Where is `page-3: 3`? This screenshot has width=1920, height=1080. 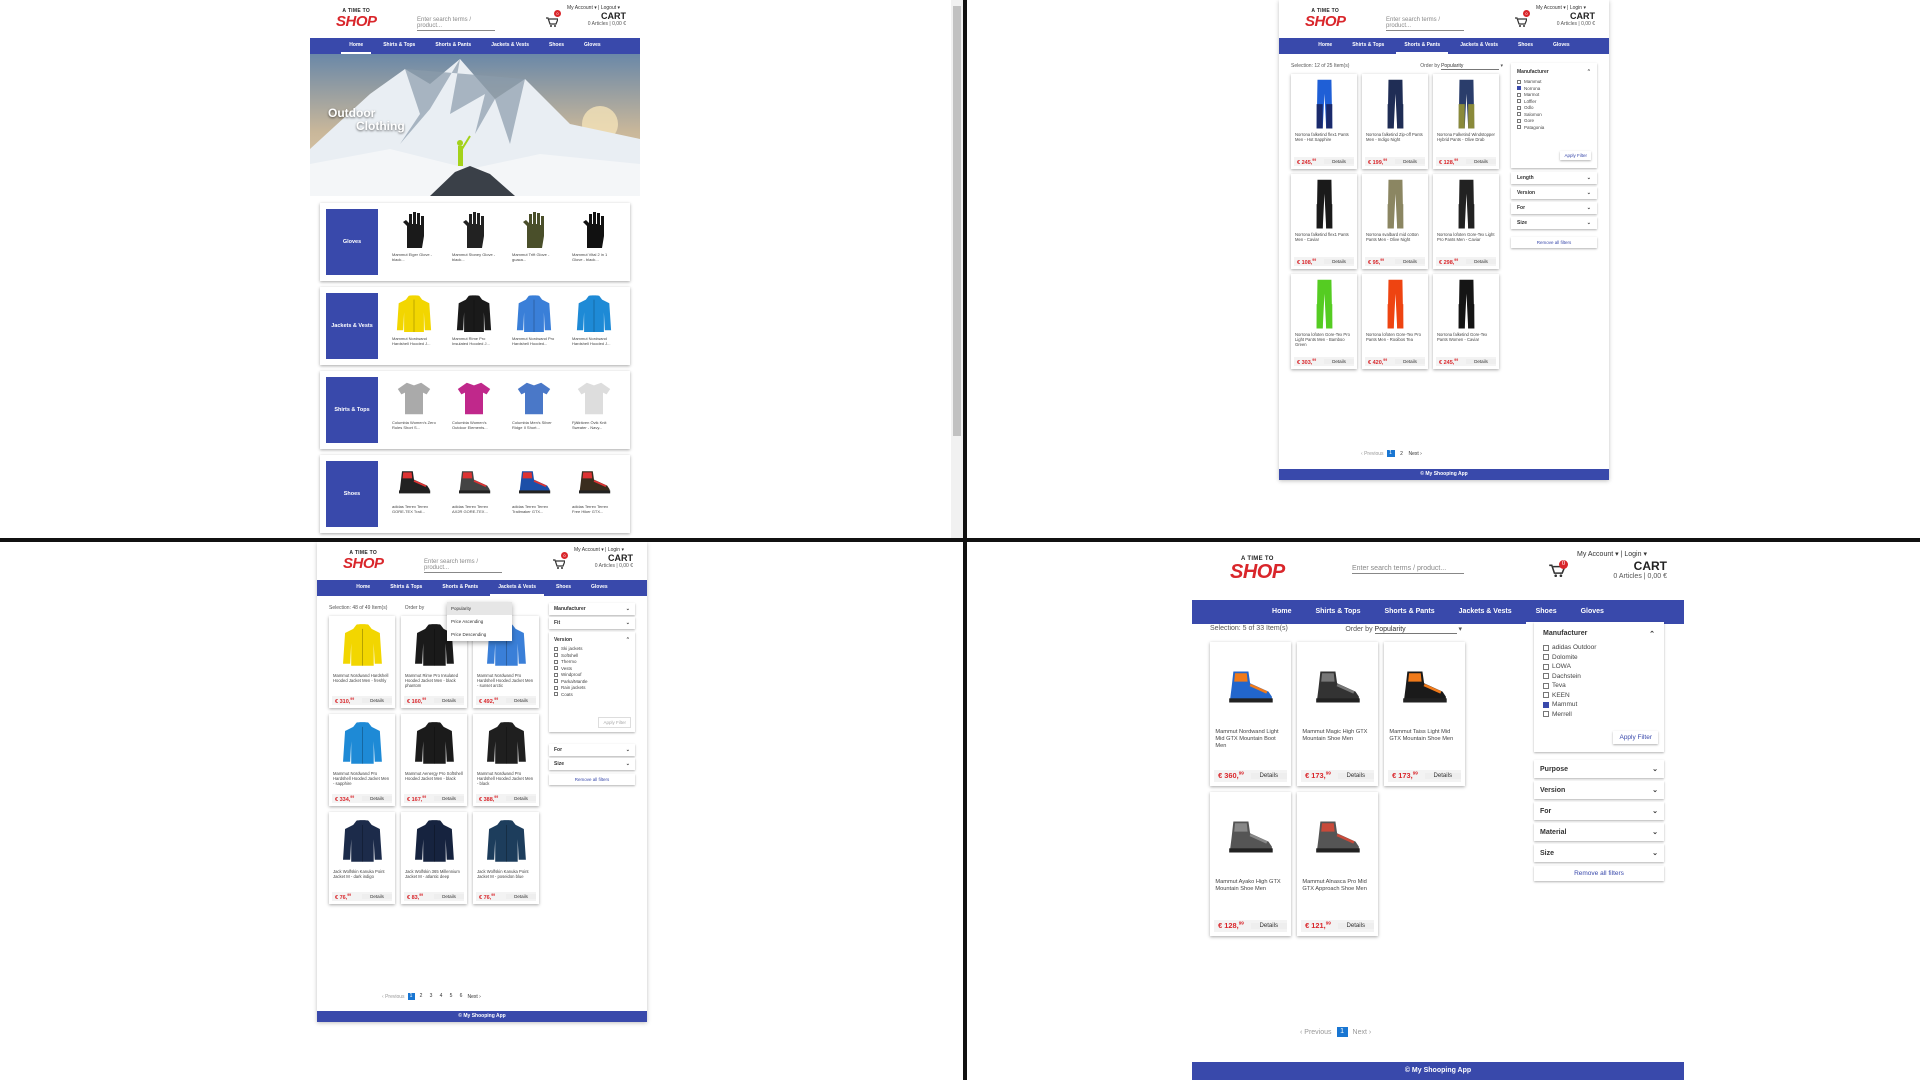
page-3: 3 is located at coordinates (431, 996).